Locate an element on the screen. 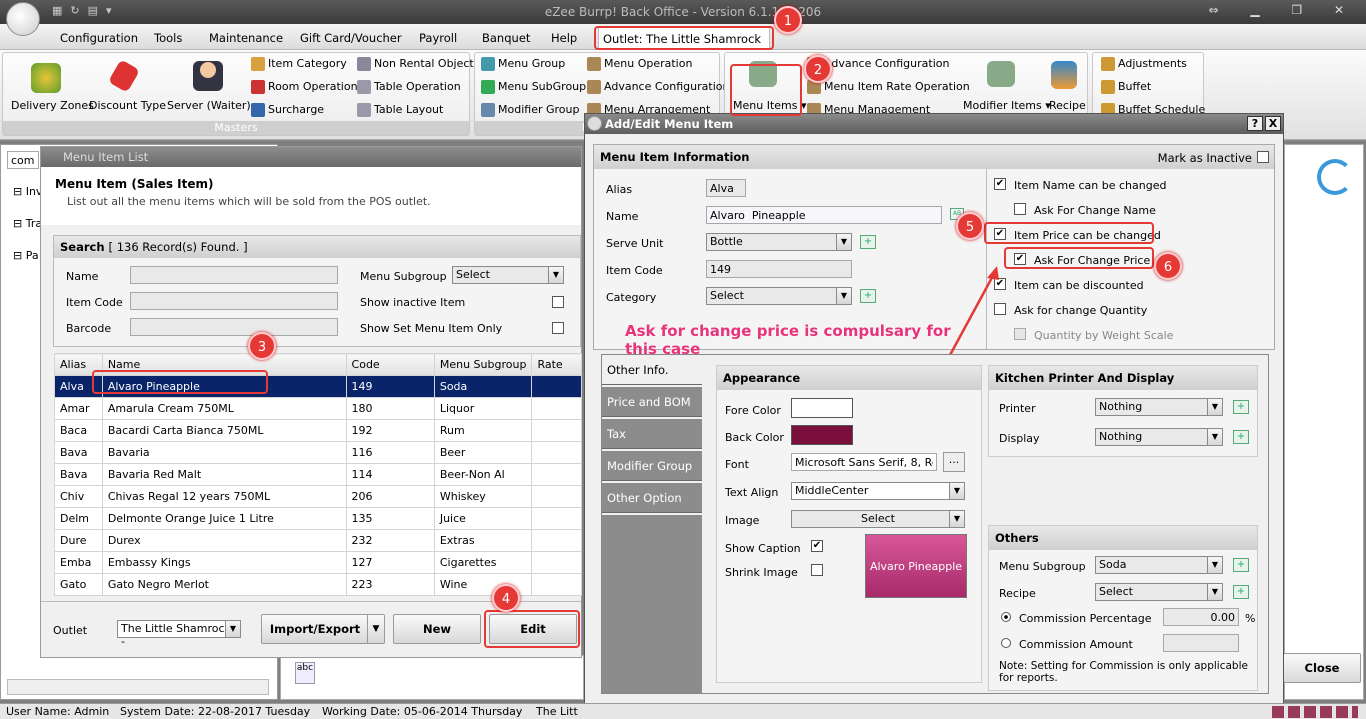  menu-gift-card: Gift Card/Voucher is located at coordinates (351, 38).